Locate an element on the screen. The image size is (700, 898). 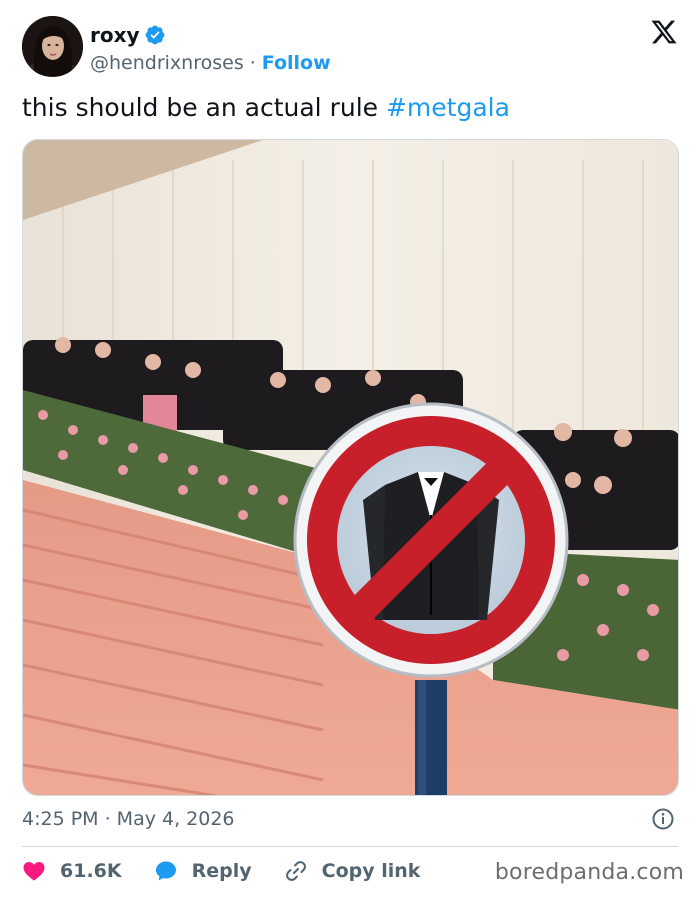
reply-button: Reply is located at coordinates (203, 871).